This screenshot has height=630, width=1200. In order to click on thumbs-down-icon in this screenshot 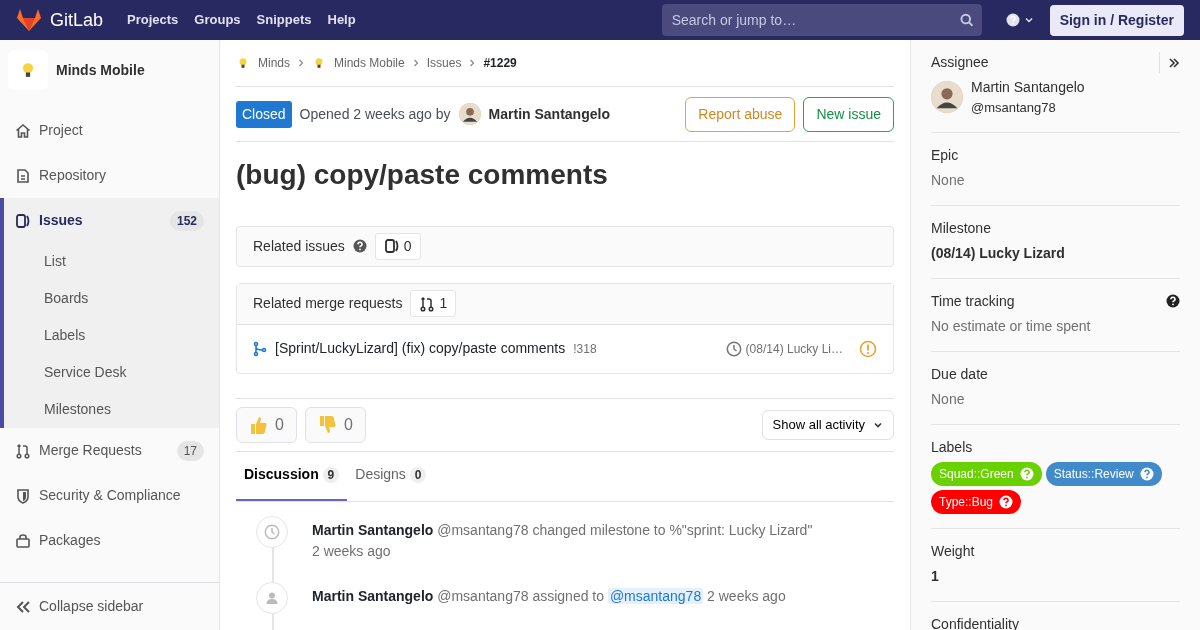, I will do `click(326, 424)`.